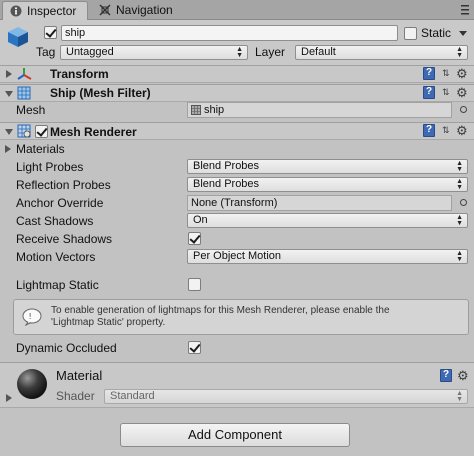  Describe the element at coordinates (9, 74) in the screenshot. I see `transform-foldout-icon` at that location.